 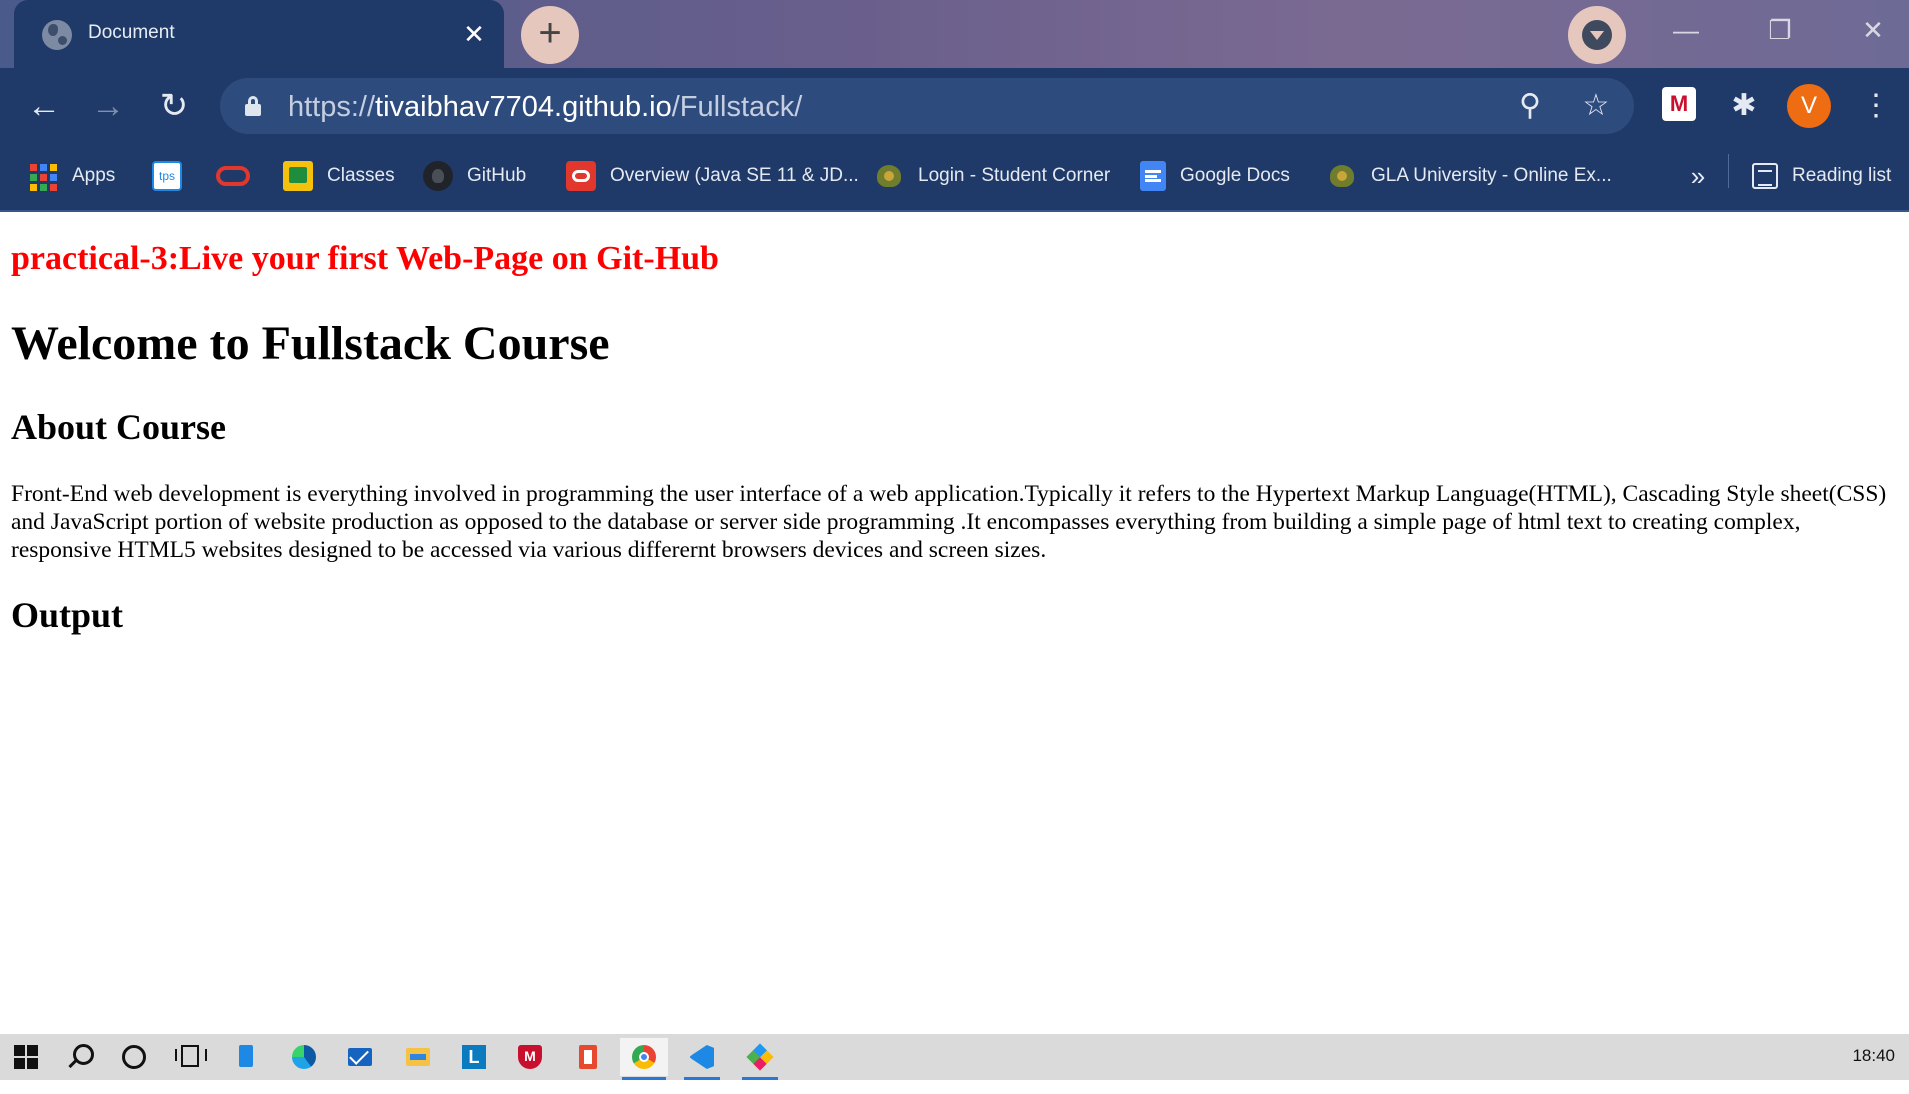 What do you see at coordinates (108, 106) in the screenshot?
I see `forward-button: →` at bounding box center [108, 106].